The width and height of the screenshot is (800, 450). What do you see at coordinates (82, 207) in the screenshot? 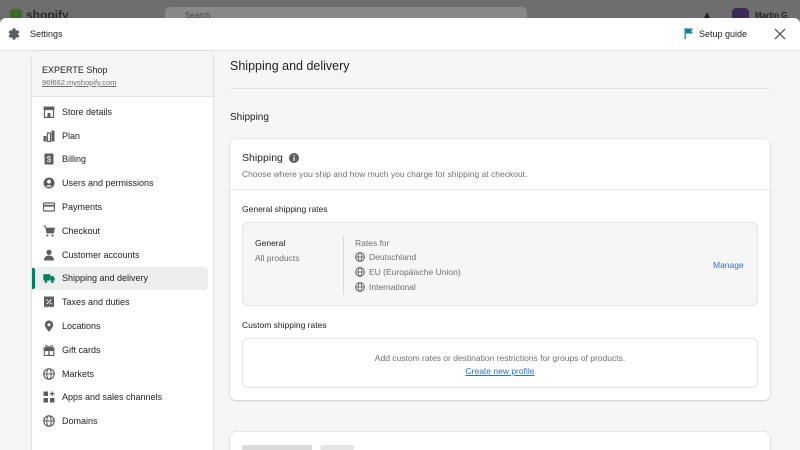
I see `sidebar-item-label: Payments` at bounding box center [82, 207].